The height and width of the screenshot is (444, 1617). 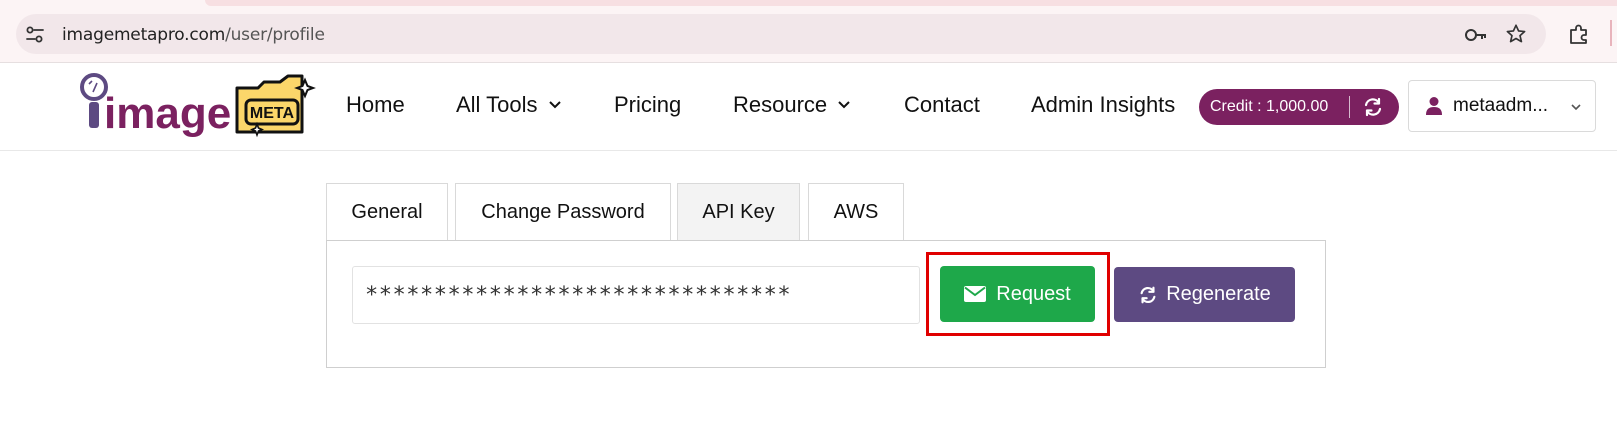 I want to click on envelope-icon, so click(x=975, y=294).